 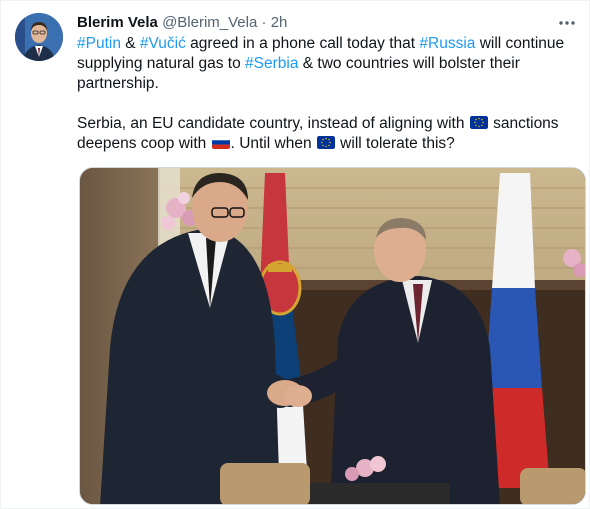 What do you see at coordinates (163, 43) in the screenshot?
I see `hashtag-vucic: #Vučić` at bounding box center [163, 43].